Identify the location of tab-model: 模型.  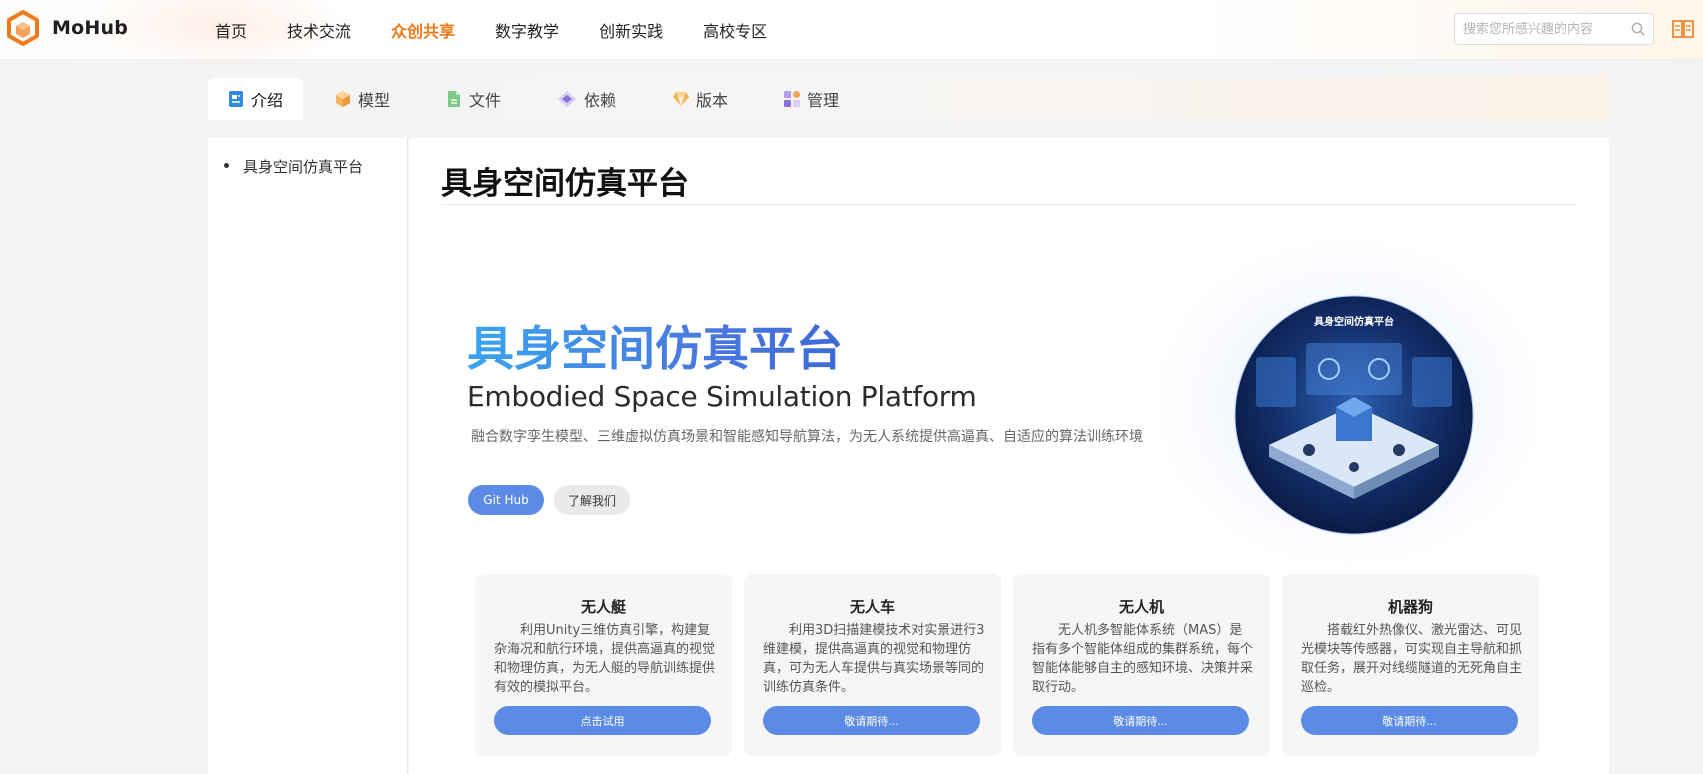
(362, 99).